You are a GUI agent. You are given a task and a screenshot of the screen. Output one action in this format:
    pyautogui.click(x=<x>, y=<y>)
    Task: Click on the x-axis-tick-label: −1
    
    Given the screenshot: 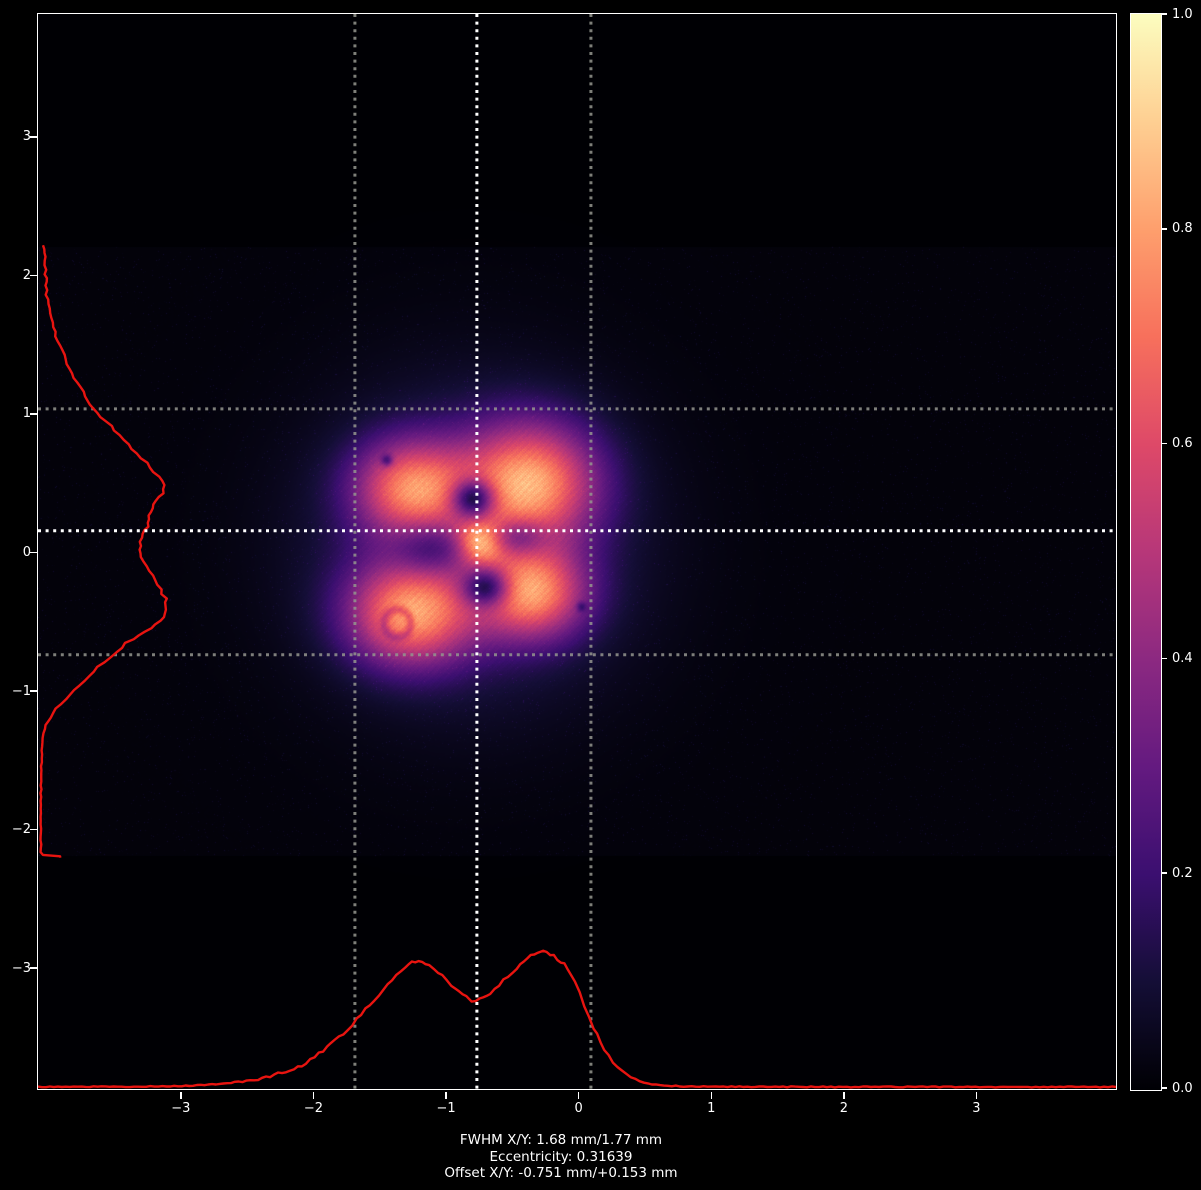 What is the action you would take?
    pyautogui.click(x=446, y=1108)
    